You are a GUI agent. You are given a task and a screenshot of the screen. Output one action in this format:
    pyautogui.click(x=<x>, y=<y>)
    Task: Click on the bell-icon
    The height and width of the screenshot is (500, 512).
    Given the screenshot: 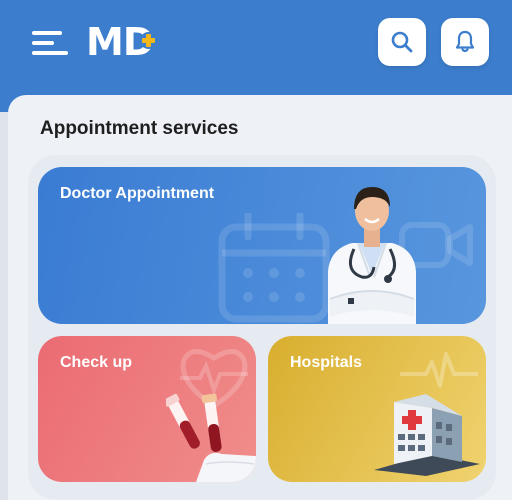 What is the action you would take?
    pyautogui.click(x=465, y=41)
    